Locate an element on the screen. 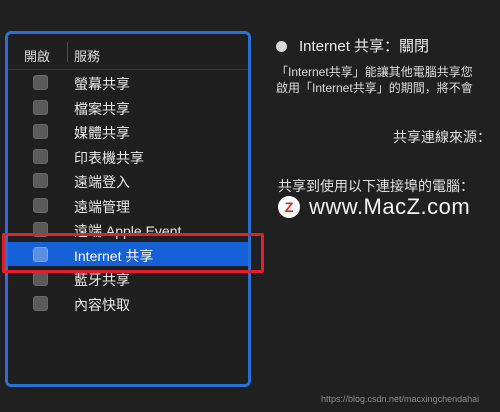 This screenshot has width=500, height=412. service-label: 檔案共享 is located at coordinates (102, 108).